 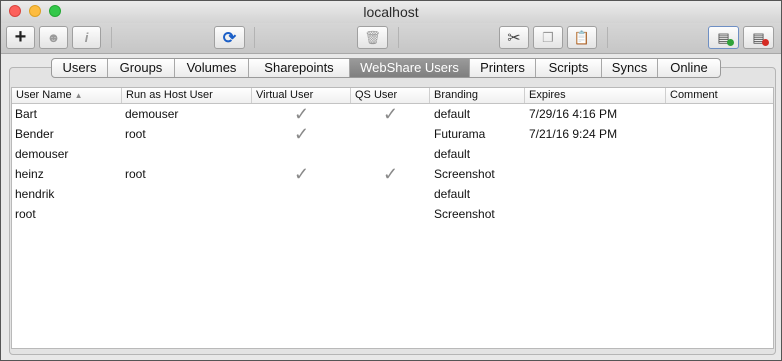 I want to click on table-row: root Screenshot, so click(x=392, y=214).